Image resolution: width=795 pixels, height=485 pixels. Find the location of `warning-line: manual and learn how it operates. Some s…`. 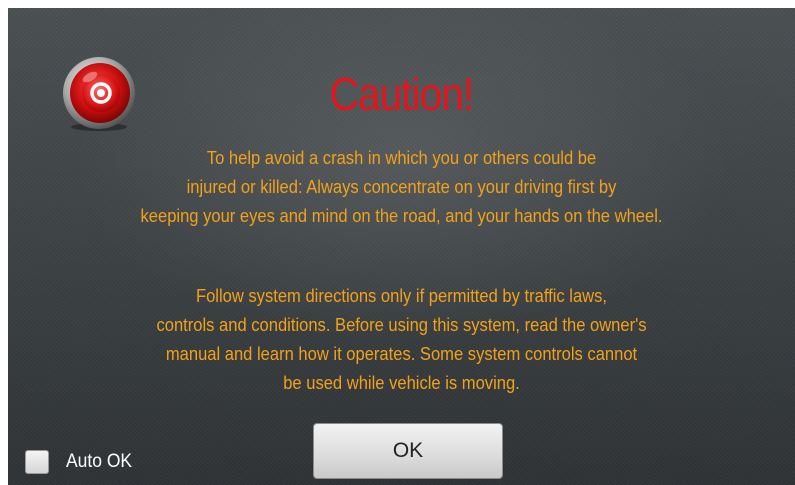

warning-line: manual and learn how it operates. Some s… is located at coordinates (401, 354).